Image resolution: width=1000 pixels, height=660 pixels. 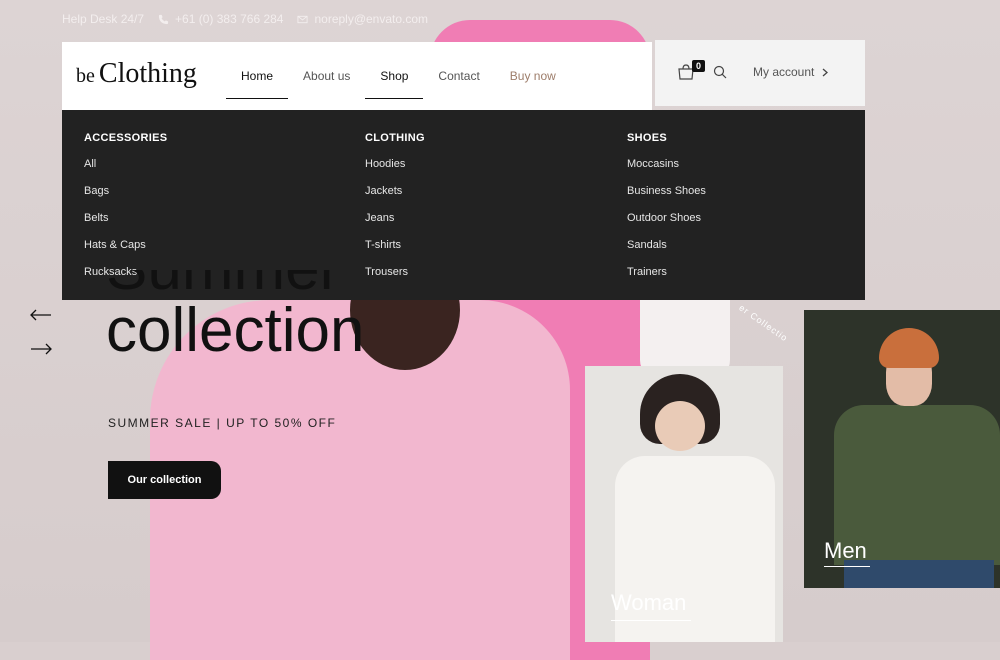 What do you see at coordinates (303, 19) in the screenshot?
I see `envelope-icon` at bounding box center [303, 19].